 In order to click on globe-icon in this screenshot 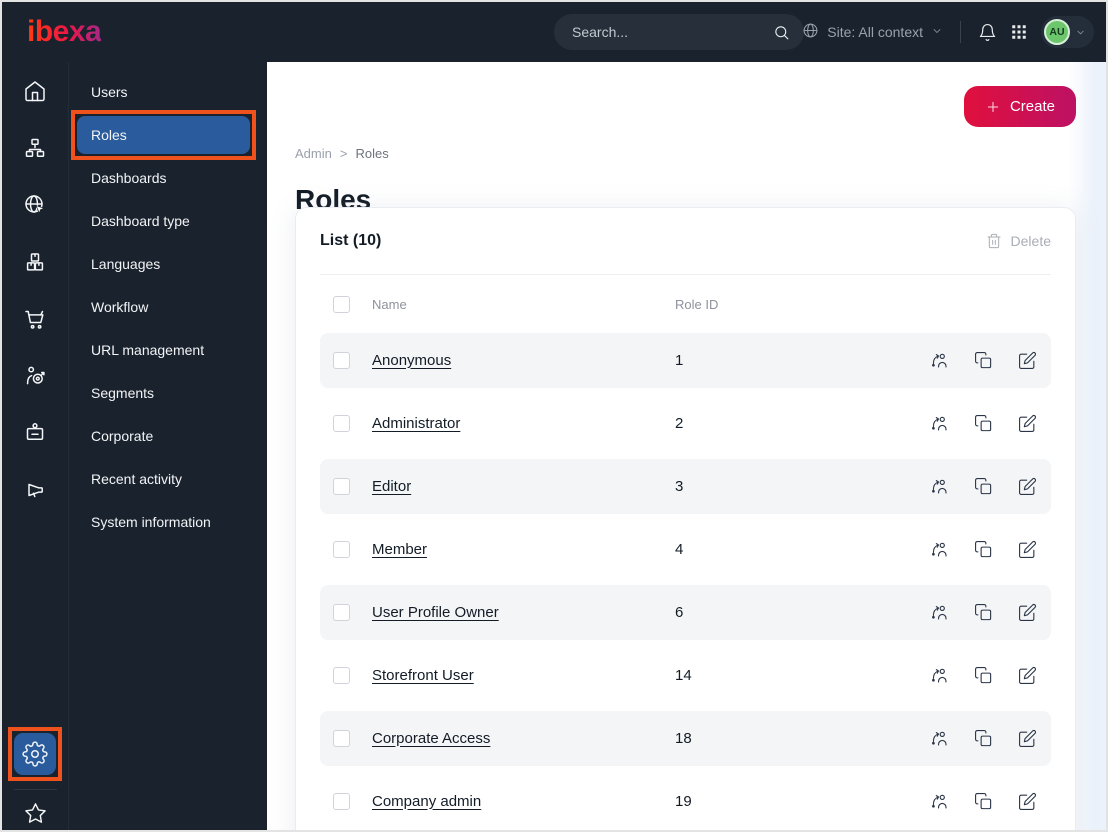, I will do `click(810, 32)`.